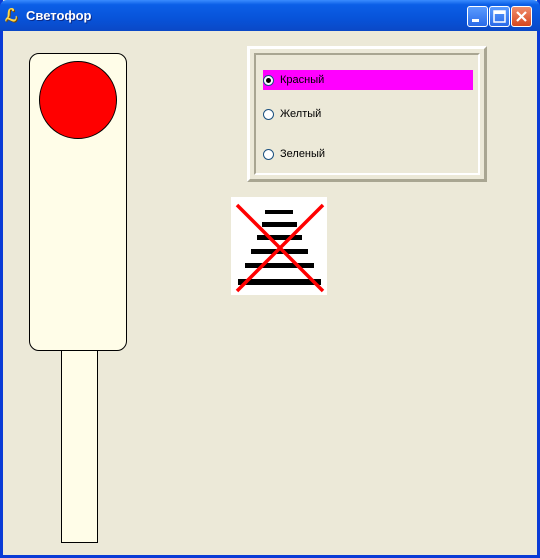 The image size is (540, 558). What do you see at coordinates (79, 446) in the screenshot?
I see `traffic-light-pole` at bounding box center [79, 446].